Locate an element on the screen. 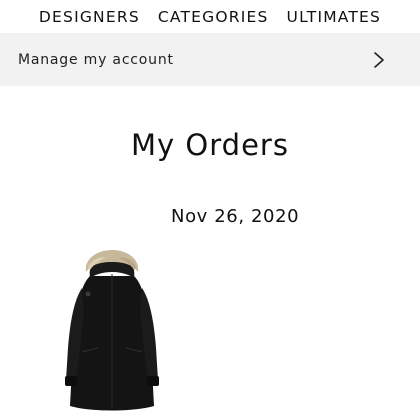 The width and height of the screenshot is (420, 420). nav-designers: DESIGNERS is located at coordinates (89, 17).